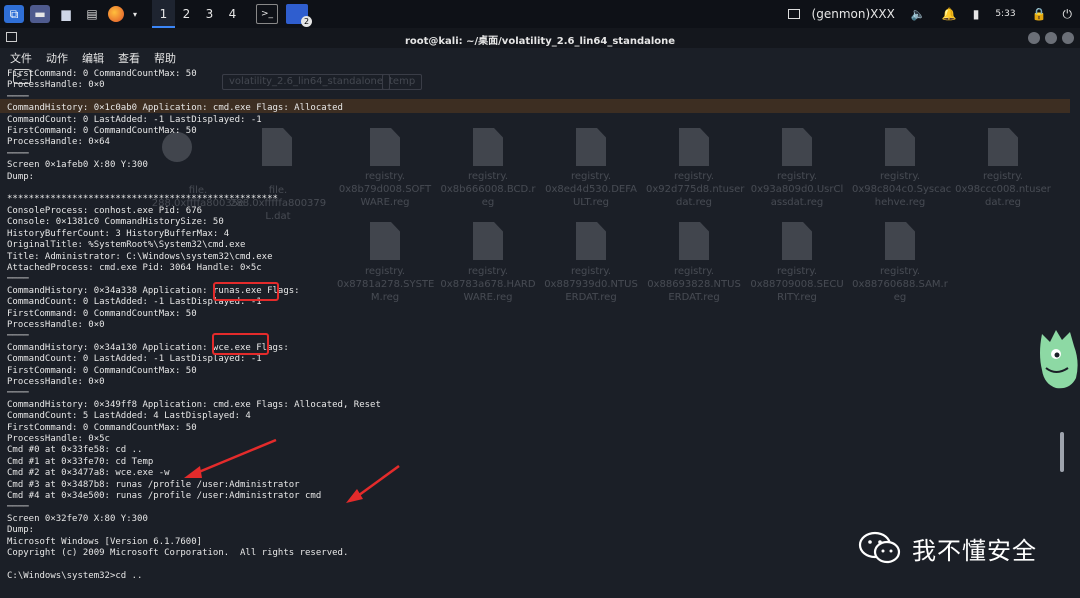 The width and height of the screenshot is (1080, 598). I want to click on close-button, so click(1068, 38).